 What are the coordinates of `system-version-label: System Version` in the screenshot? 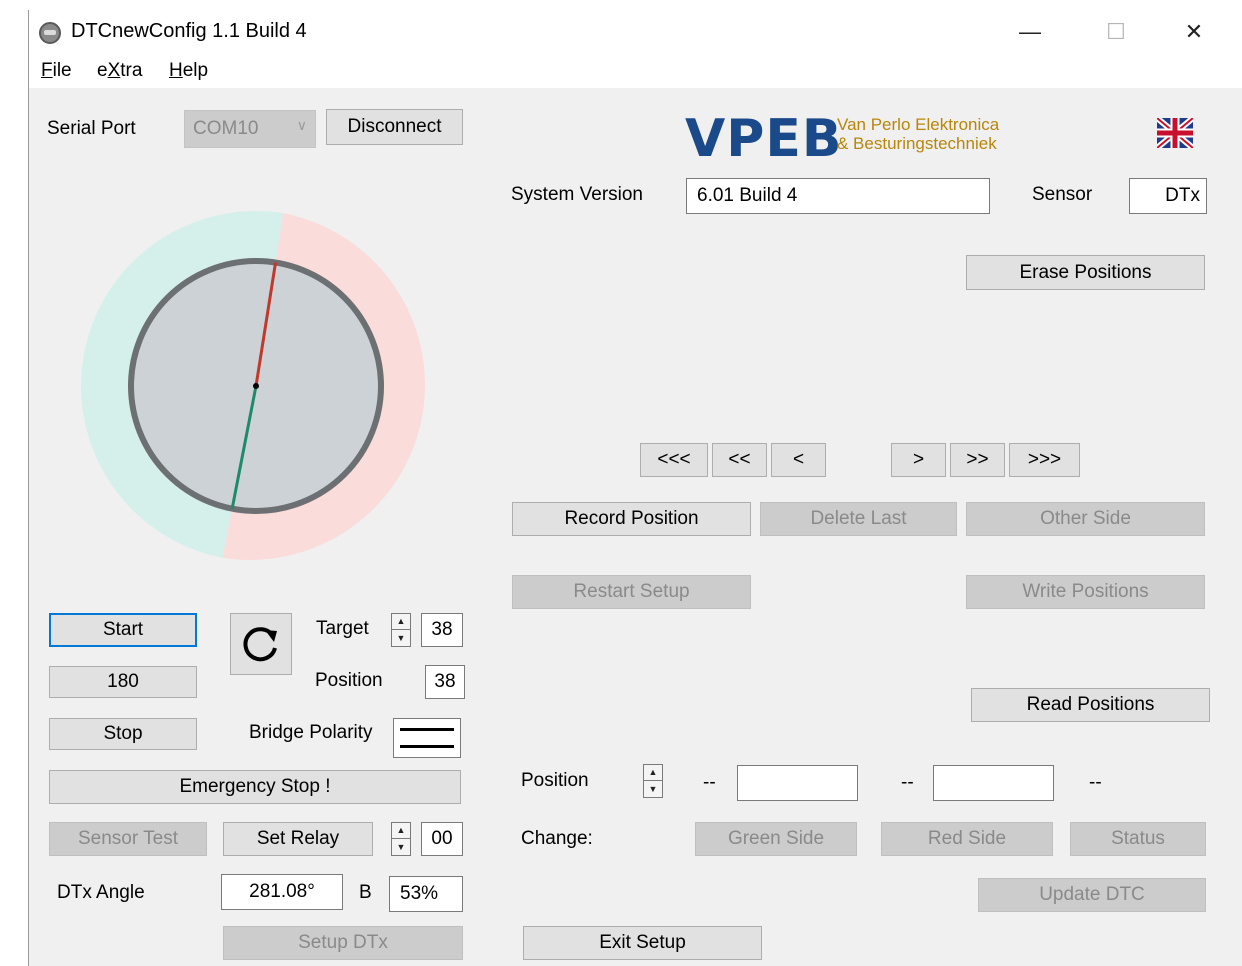 It's located at (577, 194).